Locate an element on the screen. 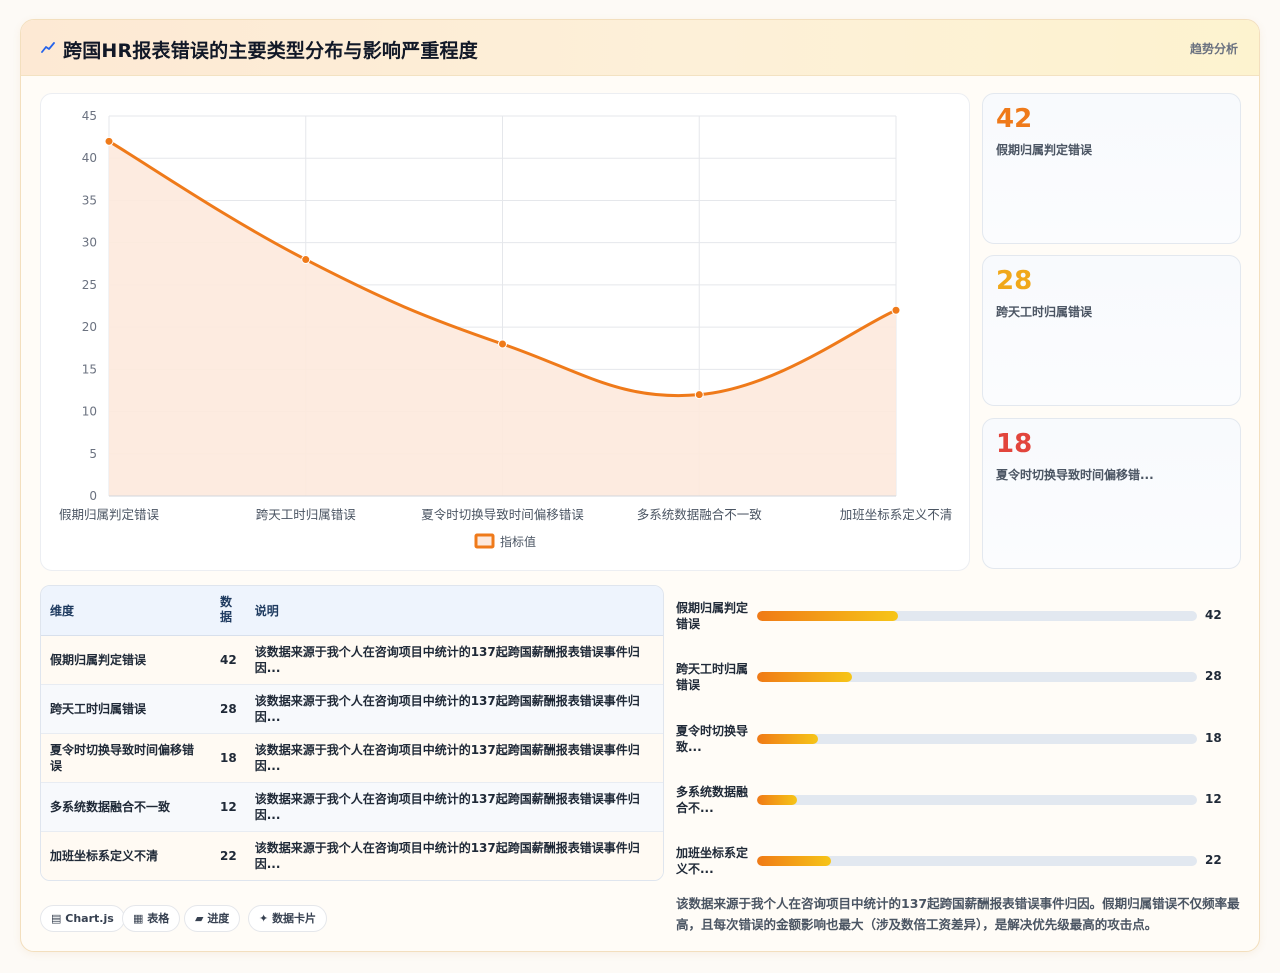 This screenshot has height=973, width=1280. row-value: 12 is located at coordinates (228, 807).